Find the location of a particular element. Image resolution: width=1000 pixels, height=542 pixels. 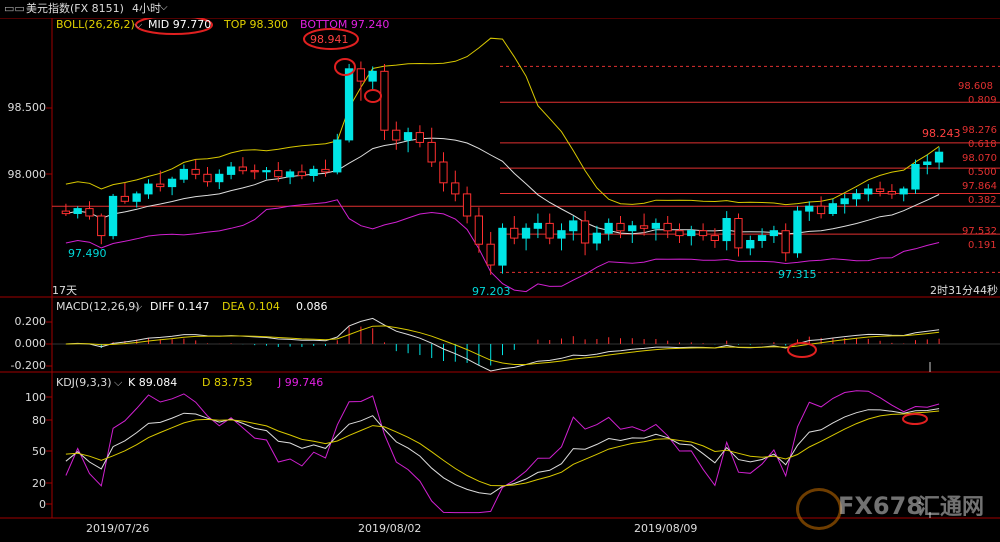

fib-price-0618: 98.276 is located at coordinates (979, 130).